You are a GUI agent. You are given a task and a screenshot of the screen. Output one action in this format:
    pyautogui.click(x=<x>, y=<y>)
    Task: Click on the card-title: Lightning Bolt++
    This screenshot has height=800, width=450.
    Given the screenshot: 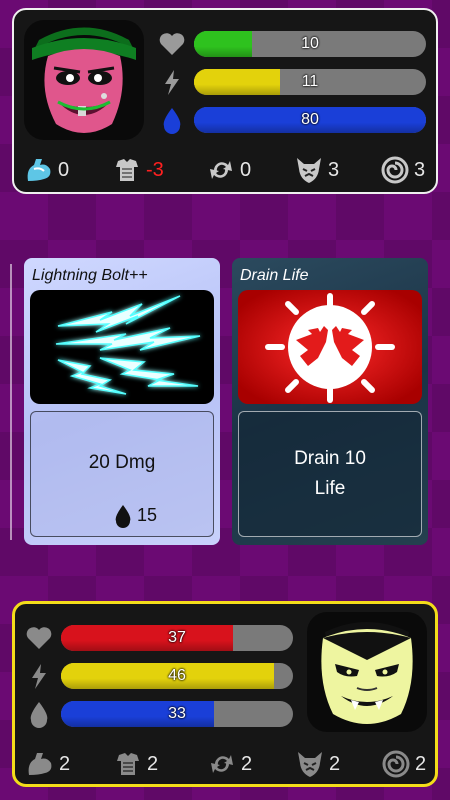 What is the action you would take?
    pyautogui.click(x=90, y=275)
    